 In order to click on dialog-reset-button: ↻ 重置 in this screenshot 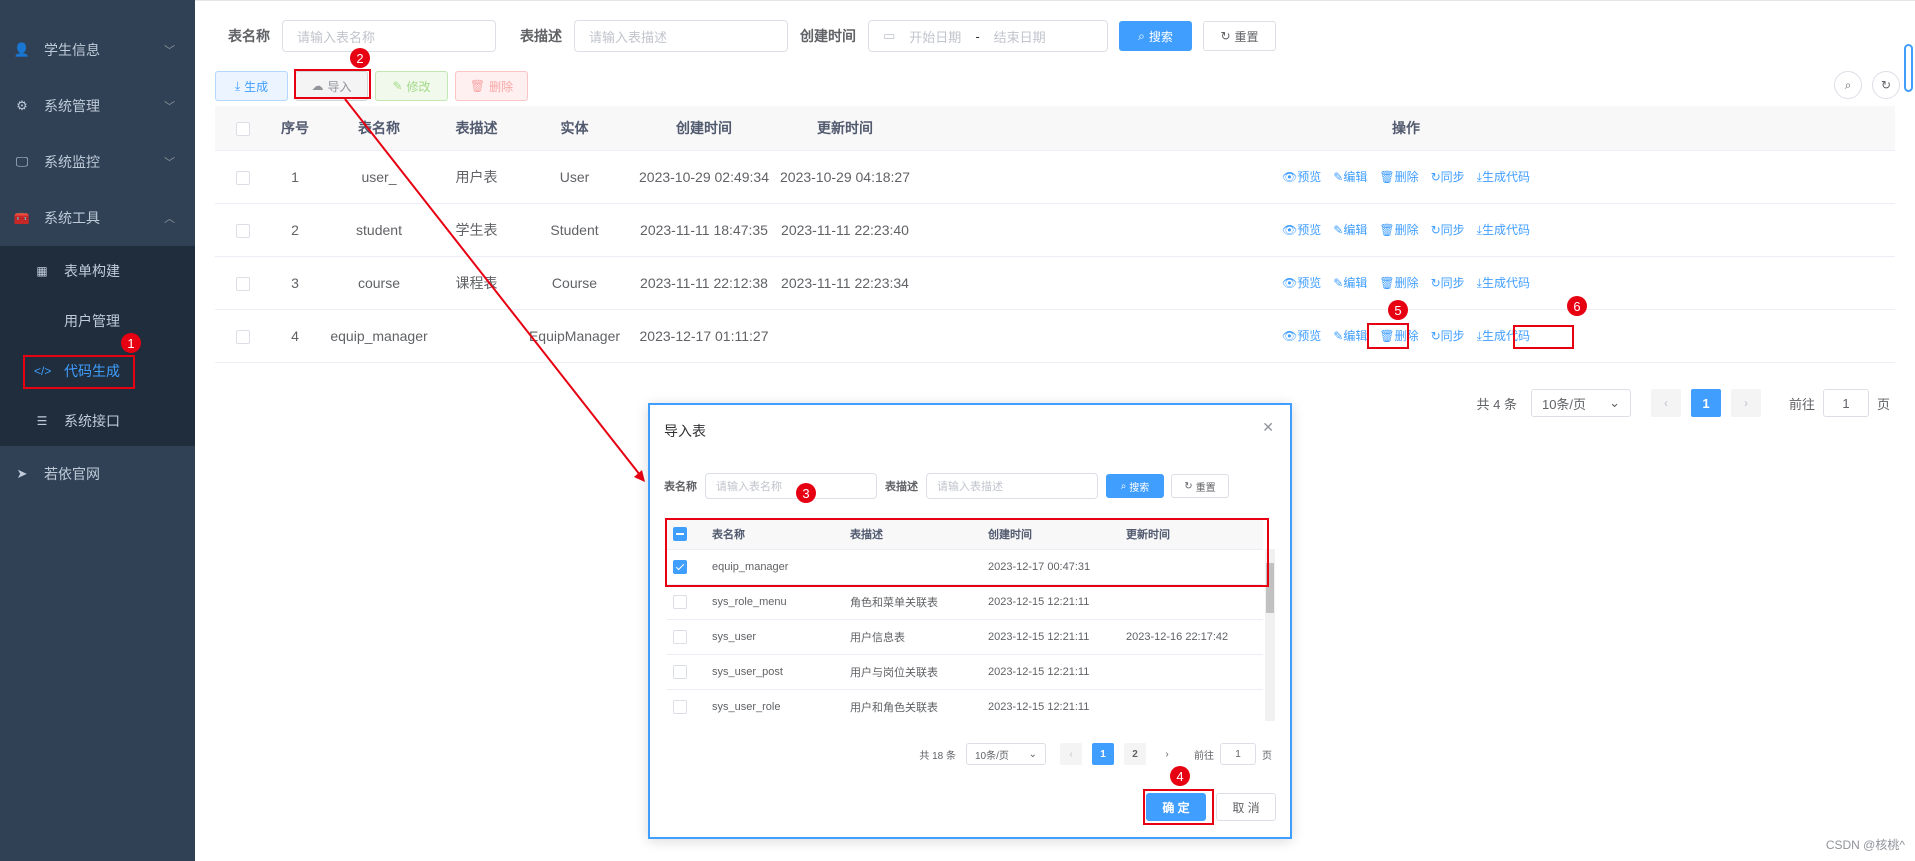, I will do `click(1200, 486)`.